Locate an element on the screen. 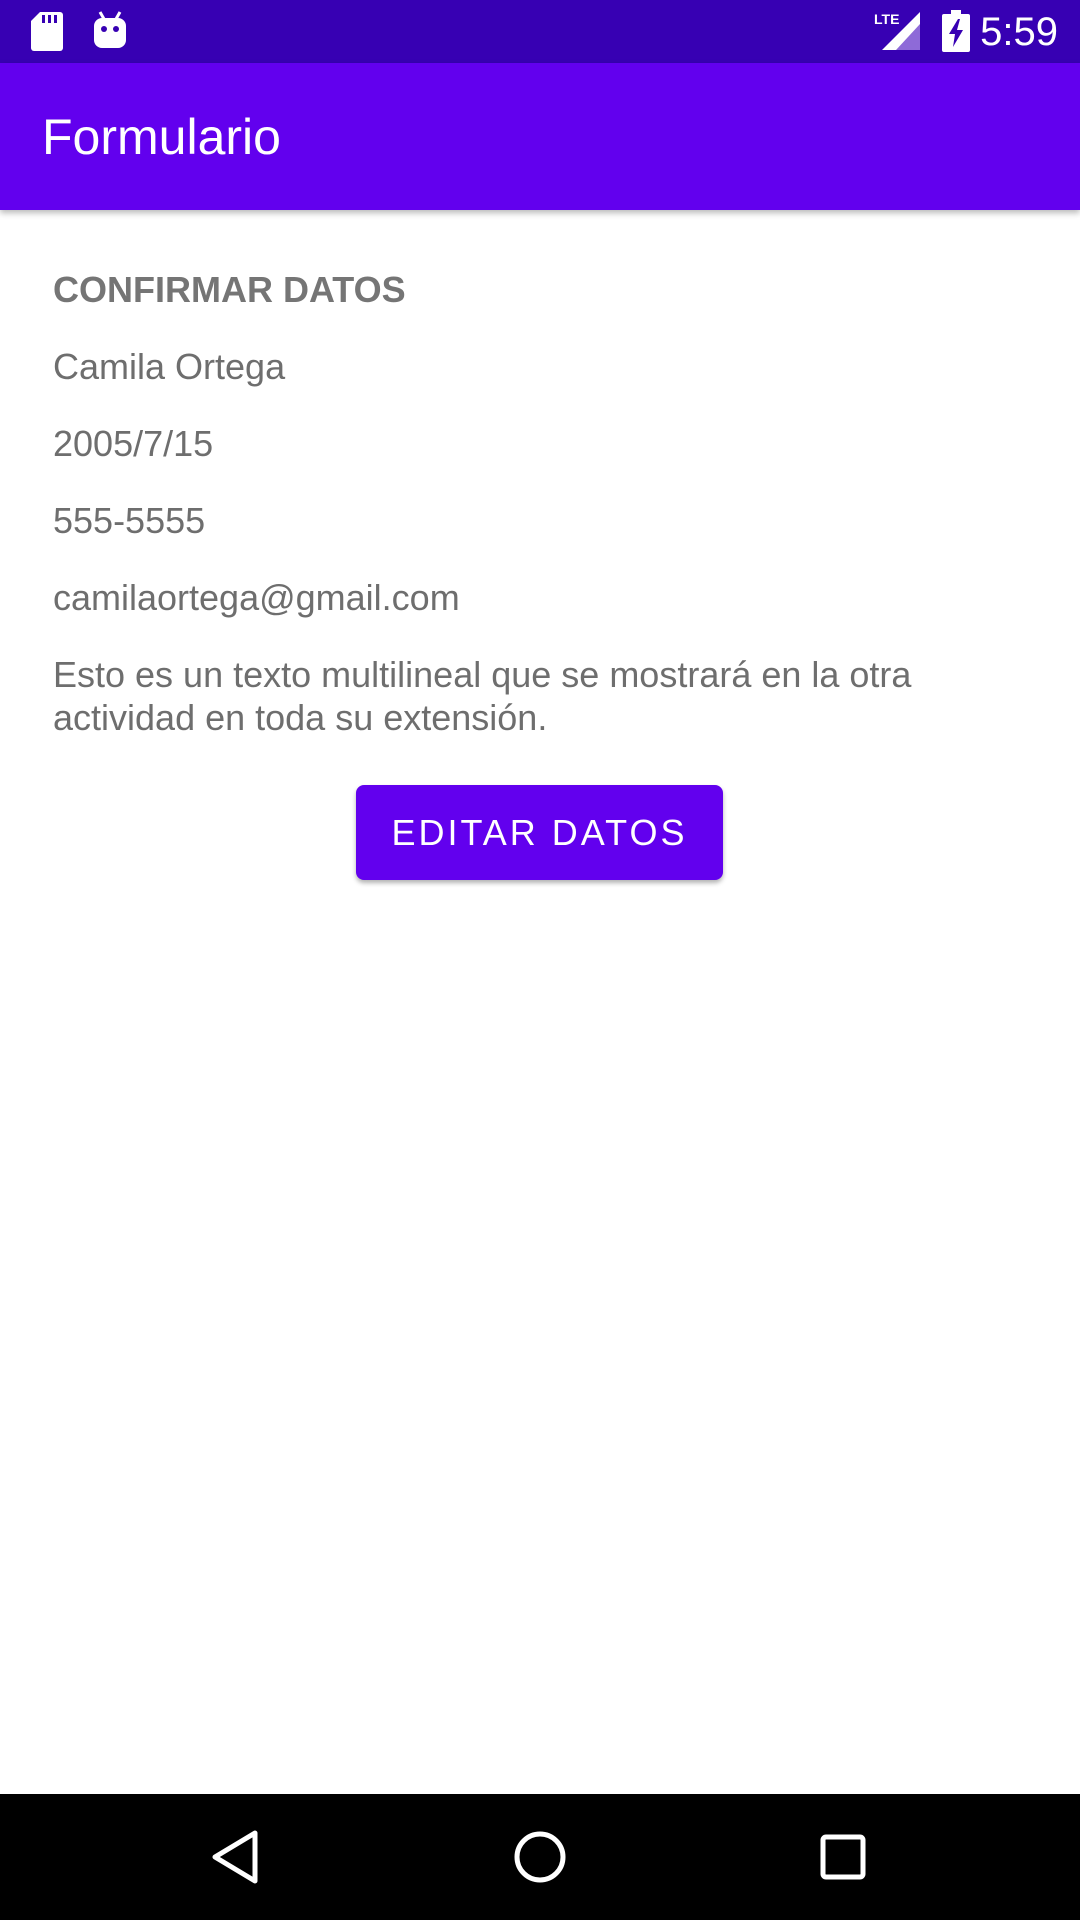 The width and height of the screenshot is (1080, 1920). home-icon is located at coordinates (540, 1857).